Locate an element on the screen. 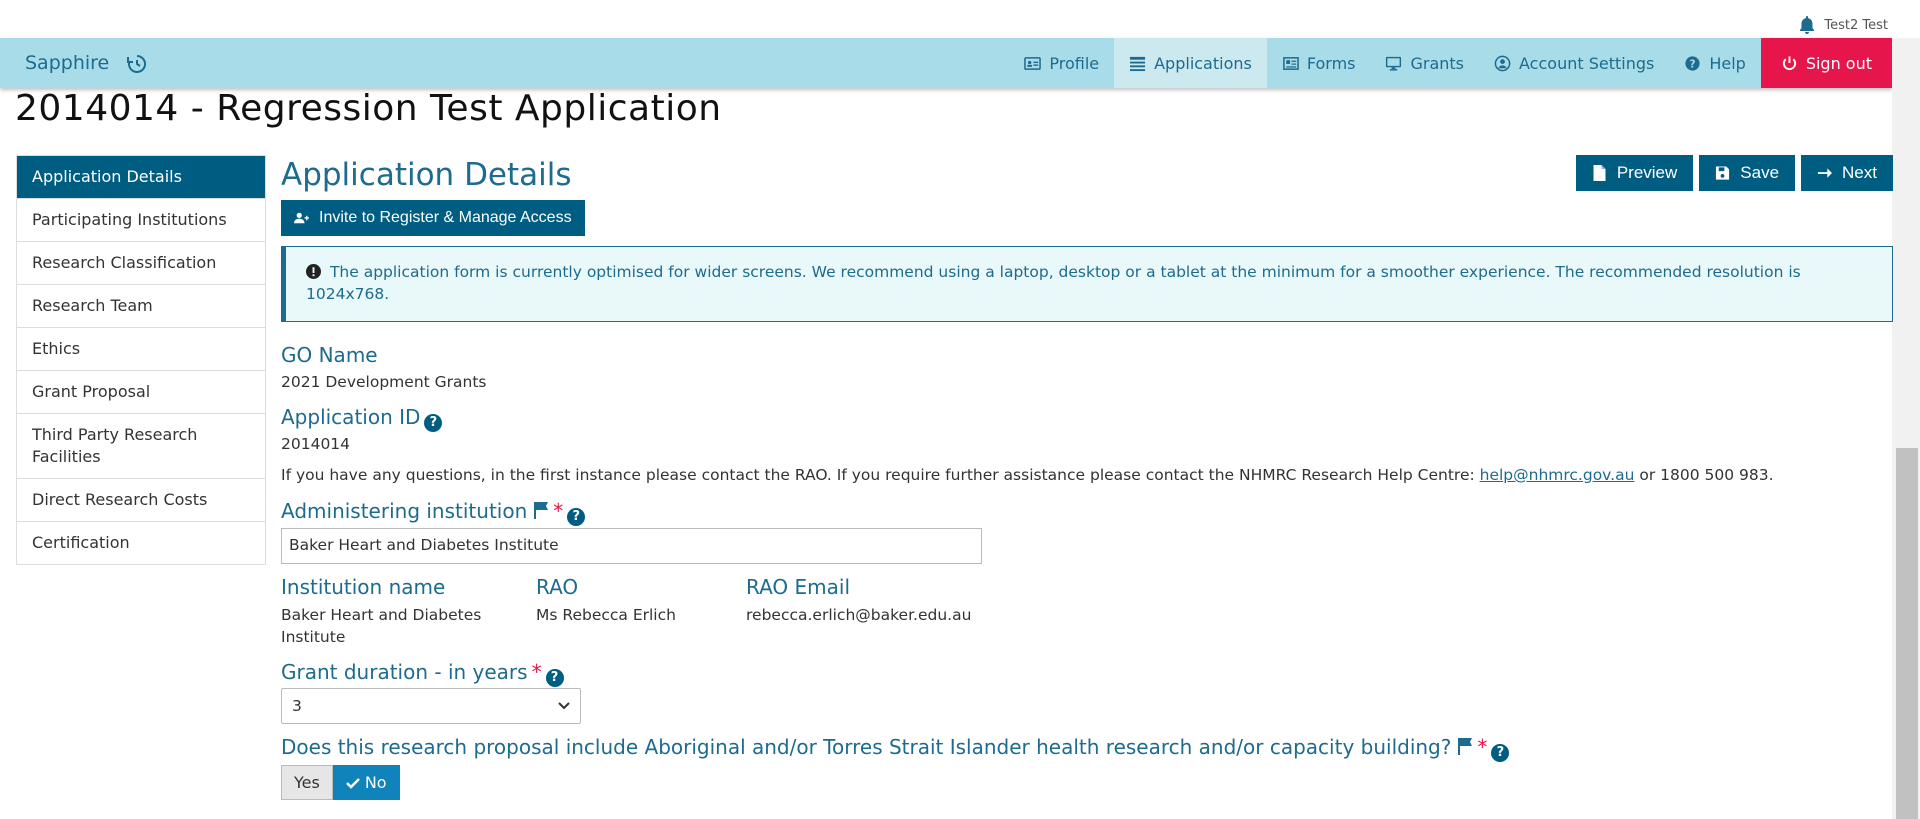 This screenshot has height=819, width=1920. grant-duration-select: 3 is located at coordinates (431, 706).